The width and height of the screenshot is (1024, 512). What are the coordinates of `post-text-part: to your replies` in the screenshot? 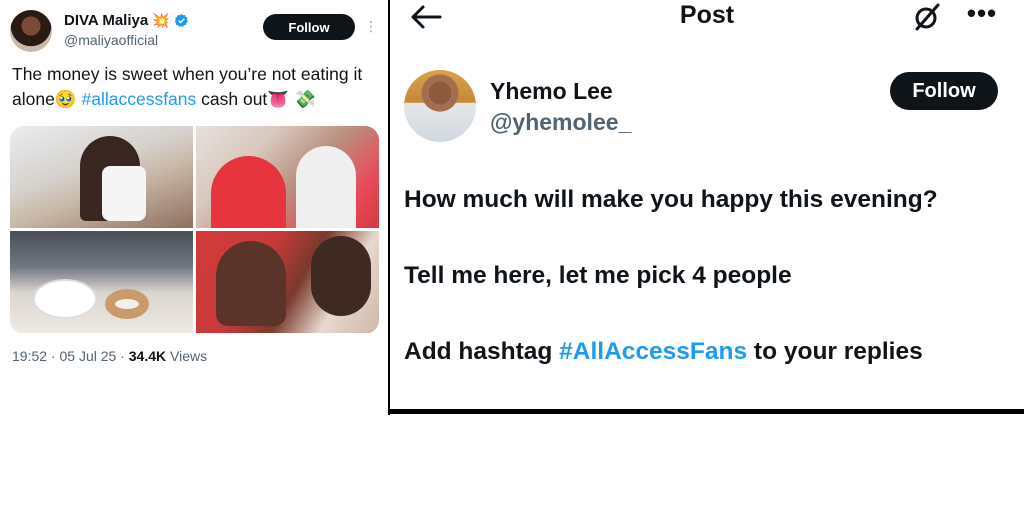 It's located at (835, 351).